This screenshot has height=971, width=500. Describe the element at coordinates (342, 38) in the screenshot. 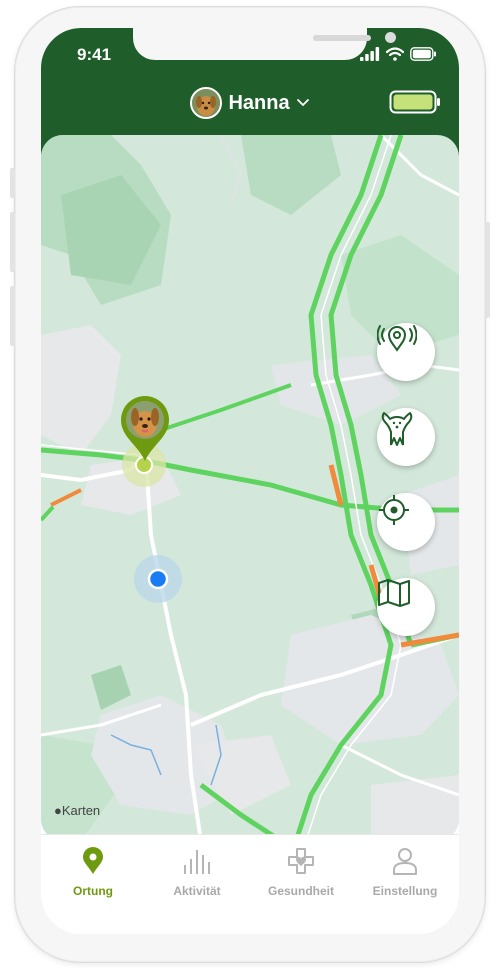

I see `speaker-grille` at that location.